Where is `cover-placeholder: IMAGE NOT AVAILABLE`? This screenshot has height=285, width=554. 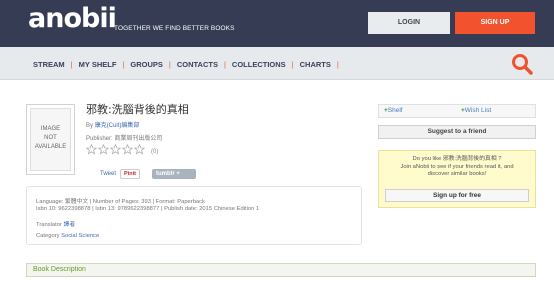
cover-placeholder: IMAGE NOT AVAILABLE is located at coordinates (50, 139).